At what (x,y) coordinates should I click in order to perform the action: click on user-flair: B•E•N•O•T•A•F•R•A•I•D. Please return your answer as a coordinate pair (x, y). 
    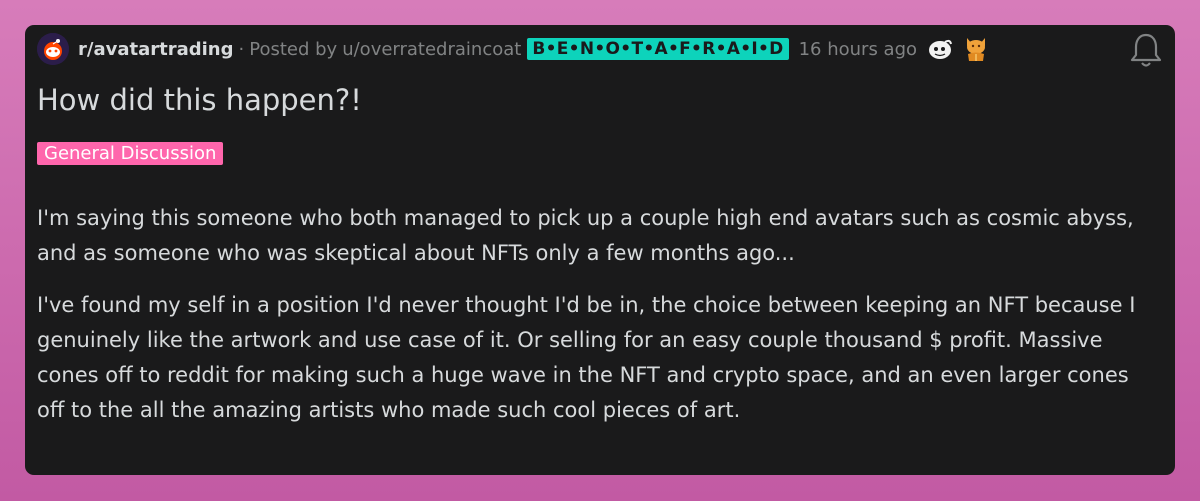
    Looking at the image, I should click on (658, 49).